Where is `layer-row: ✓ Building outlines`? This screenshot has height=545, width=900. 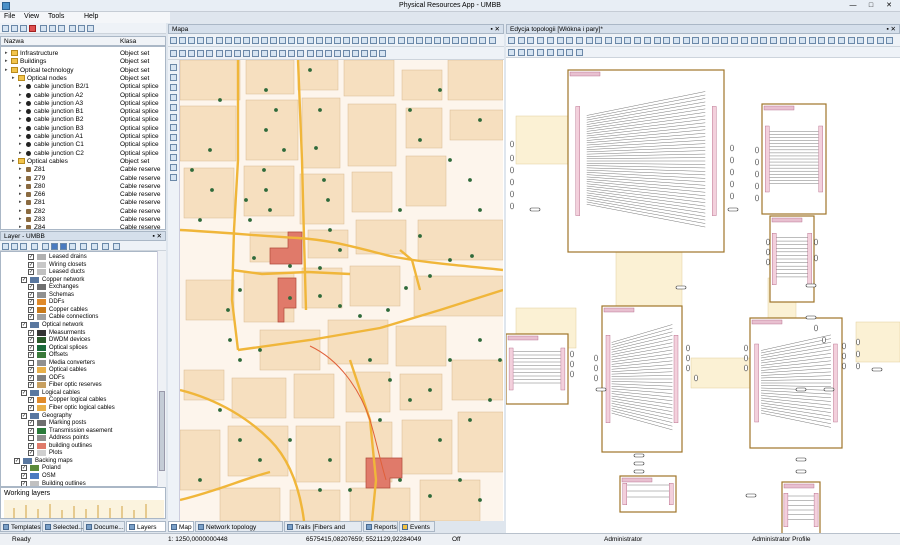
layer-row: ✓ Building outlines is located at coordinates (79, 483).